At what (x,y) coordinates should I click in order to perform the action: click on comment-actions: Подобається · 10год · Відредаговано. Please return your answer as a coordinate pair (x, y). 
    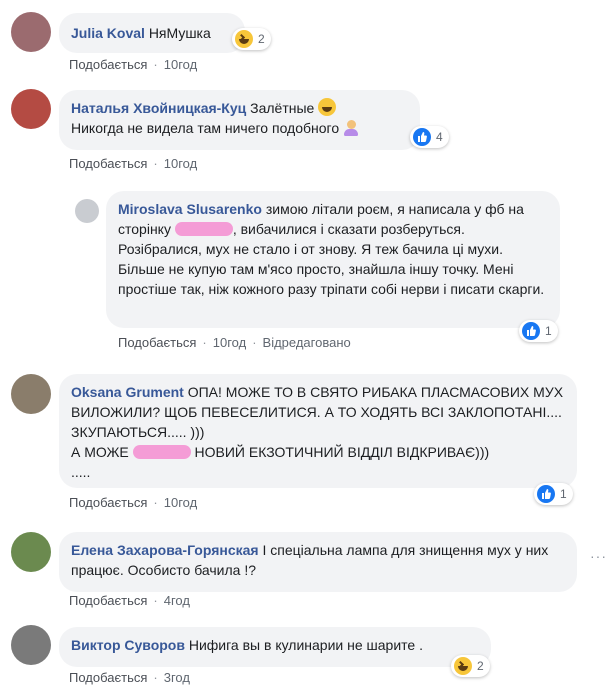
    Looking at the image, I should click on (234, 342).